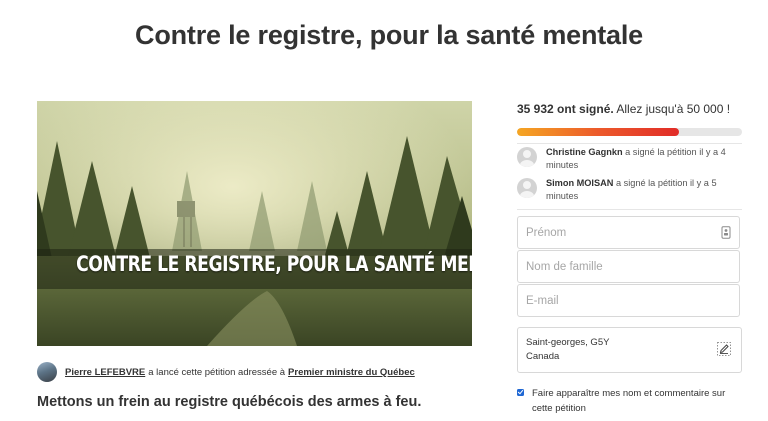 The height and width of the screenshot is (421, 768). I want to click on consent-checkbox, so click(520, 392).